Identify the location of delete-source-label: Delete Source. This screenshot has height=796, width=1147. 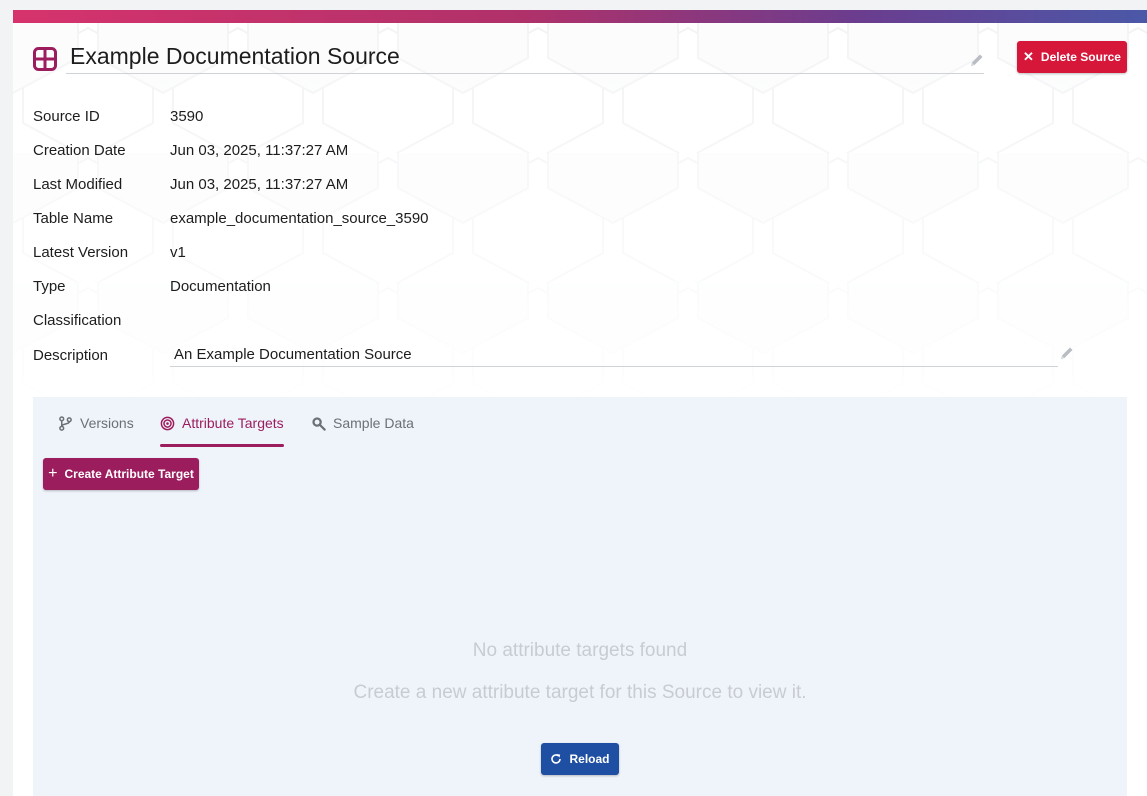
(1080, 57).